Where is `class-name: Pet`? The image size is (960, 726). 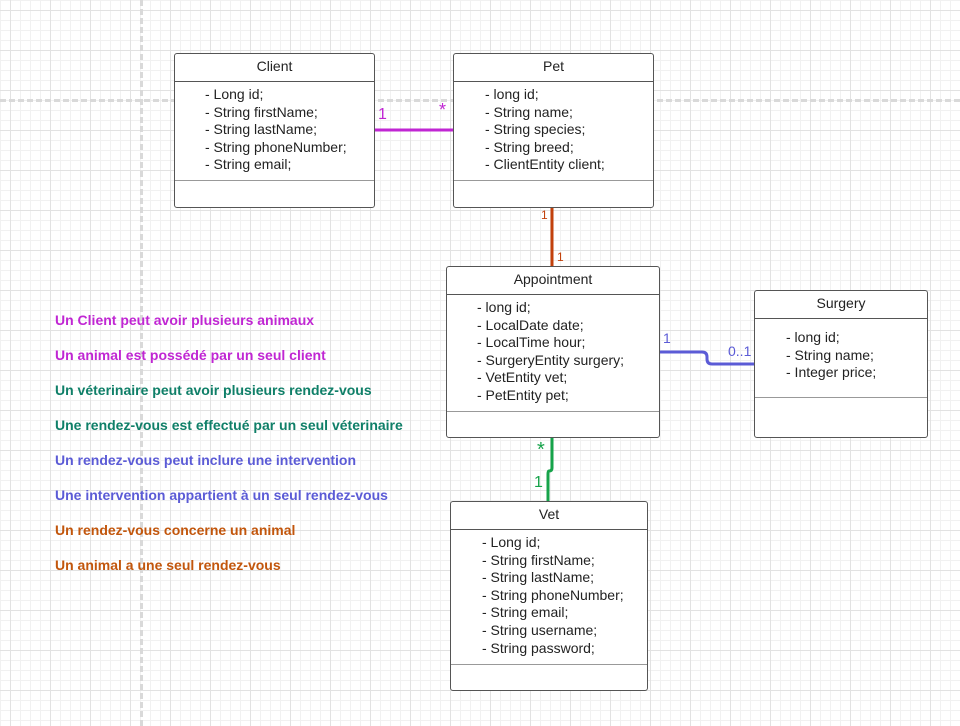 class-name: Pet is located at coordinates (553, 68).